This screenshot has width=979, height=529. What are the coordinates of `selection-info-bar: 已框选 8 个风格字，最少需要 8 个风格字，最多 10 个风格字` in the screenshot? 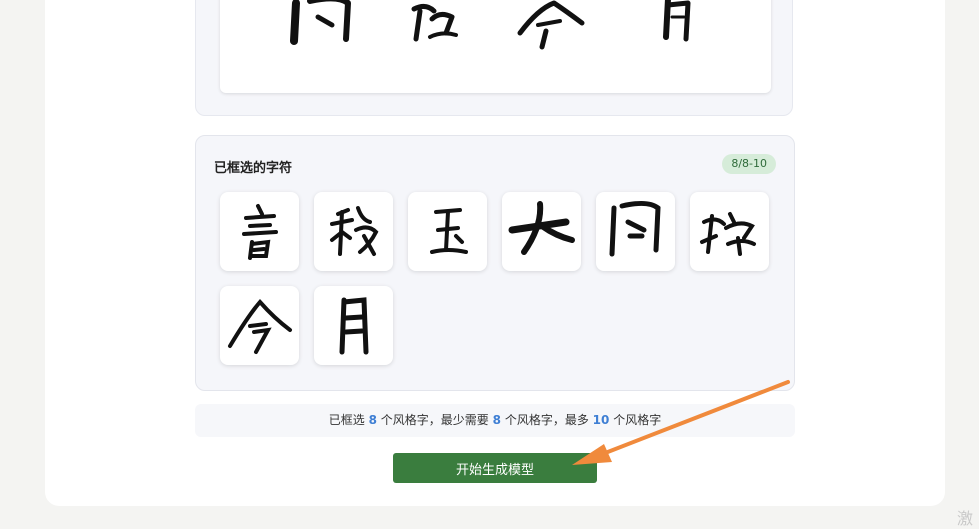 It's located at (495, 420).